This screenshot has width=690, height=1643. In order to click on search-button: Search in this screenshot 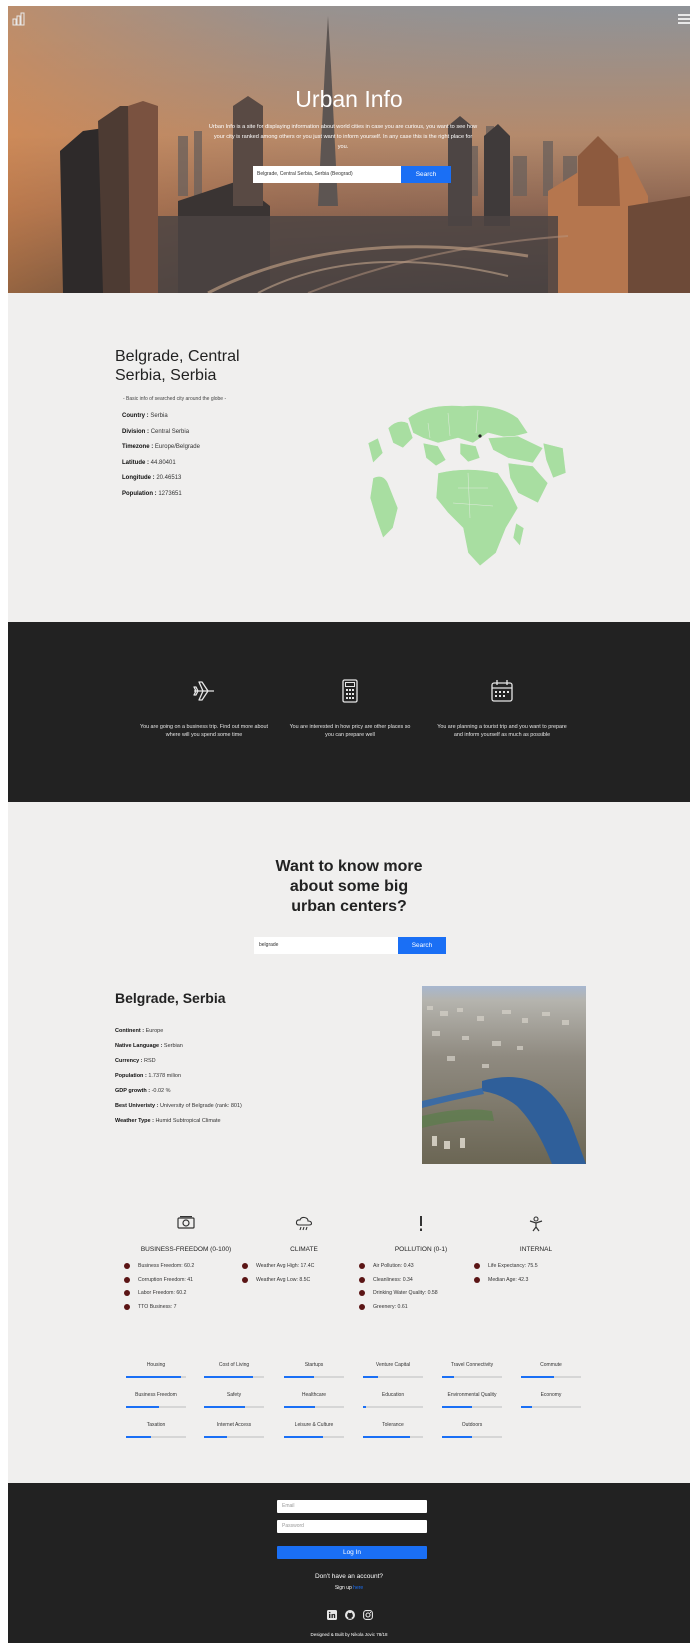, I will do `click(426, 174)`.